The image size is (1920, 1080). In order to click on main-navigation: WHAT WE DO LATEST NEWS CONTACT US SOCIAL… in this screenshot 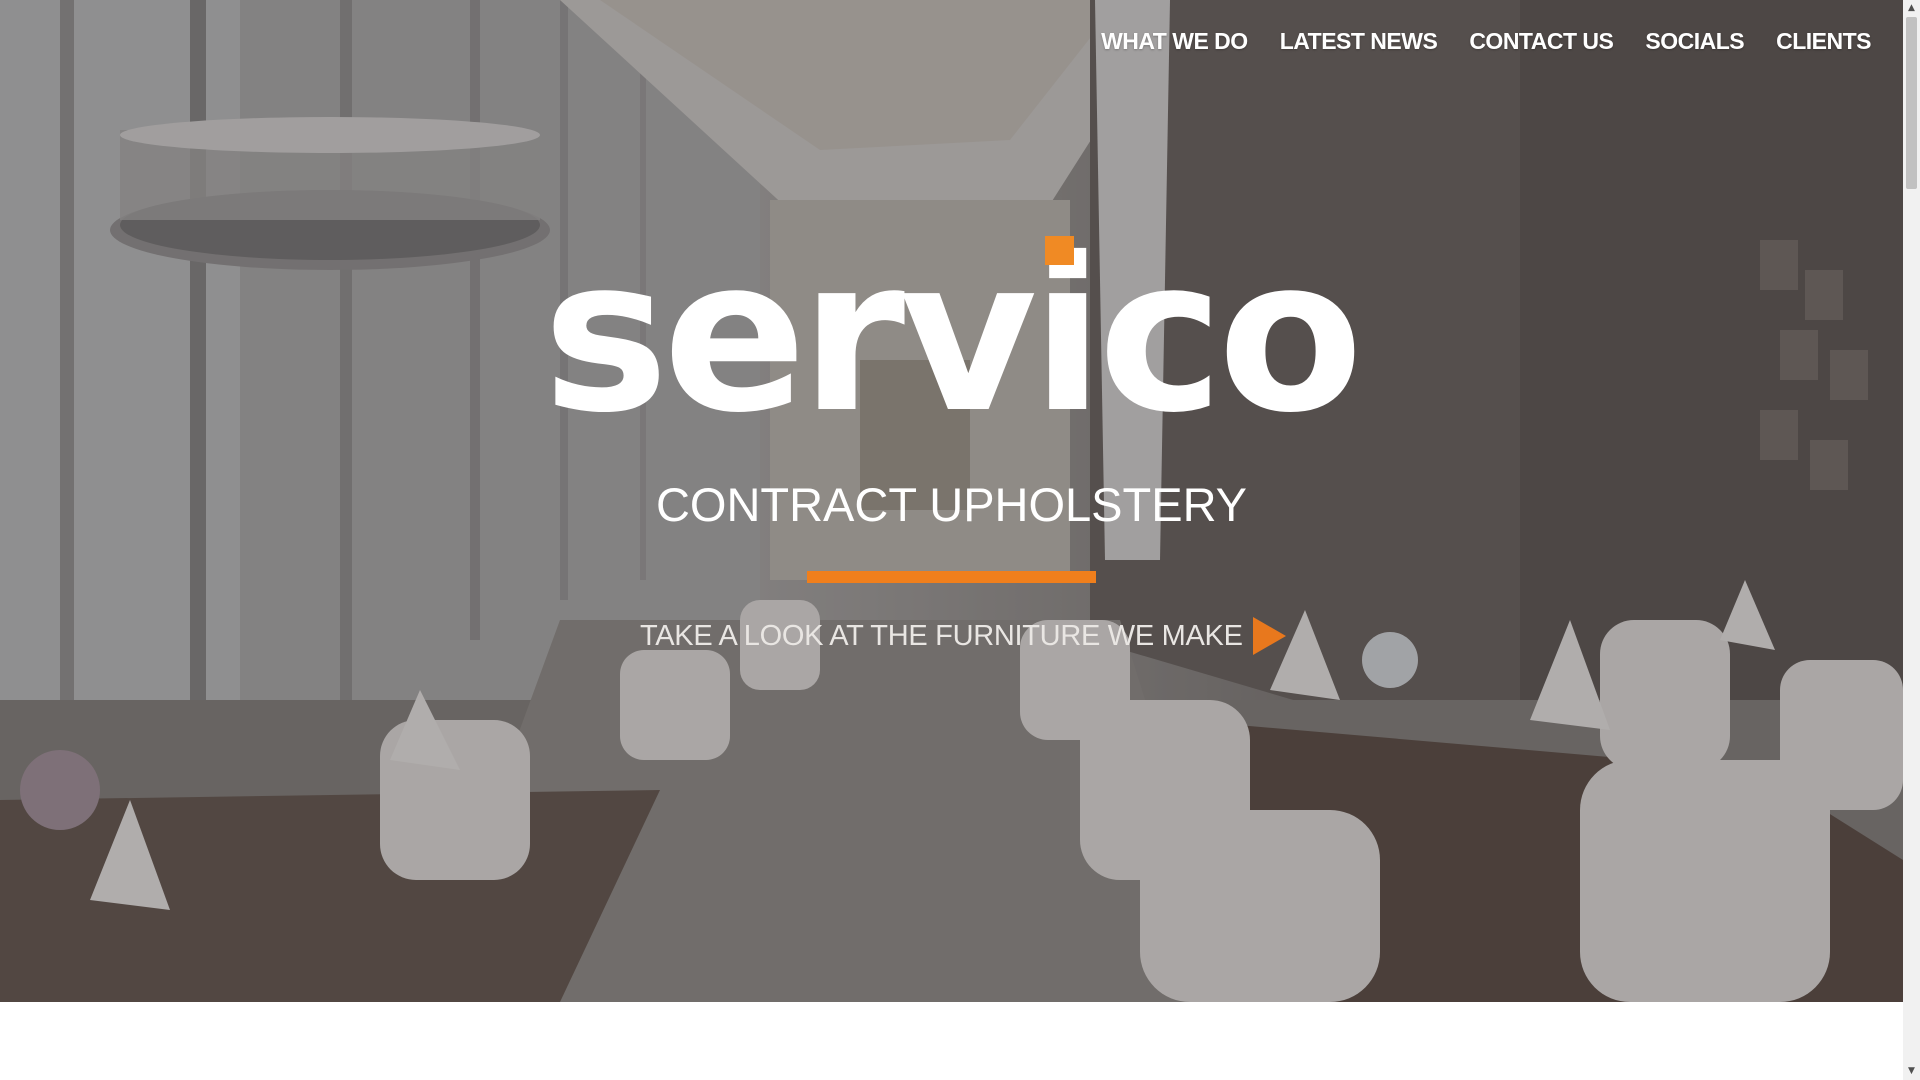, I will do `click(1486, 41)`.